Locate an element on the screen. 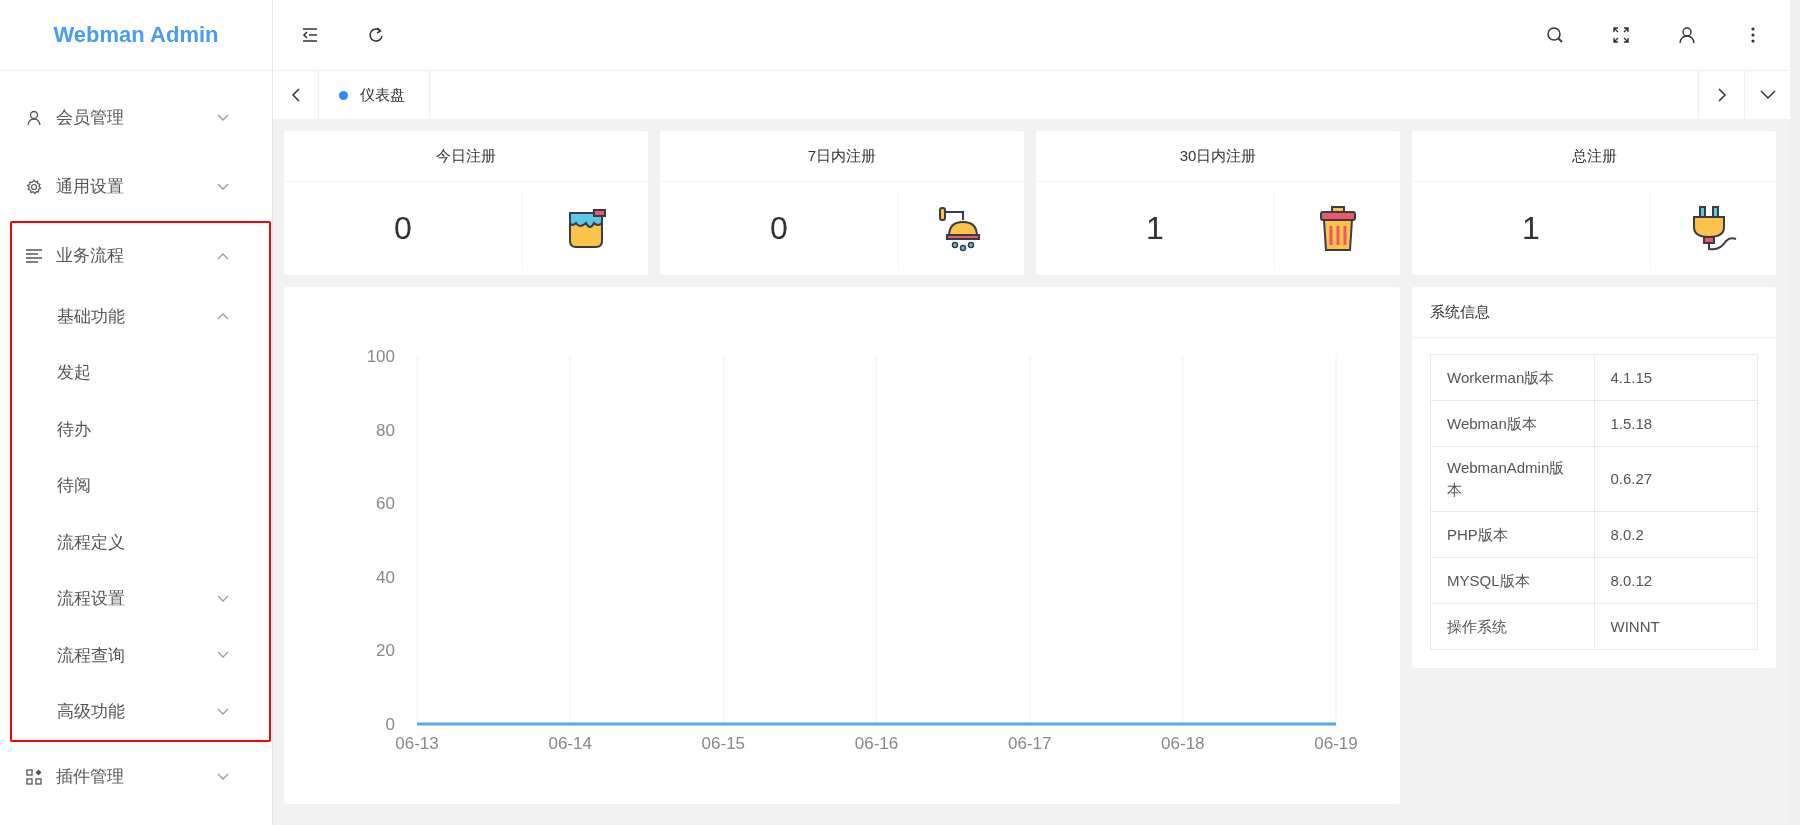 This screenshot has width=1800, height=825. refresh-icon is located at coordinates (376, 35).